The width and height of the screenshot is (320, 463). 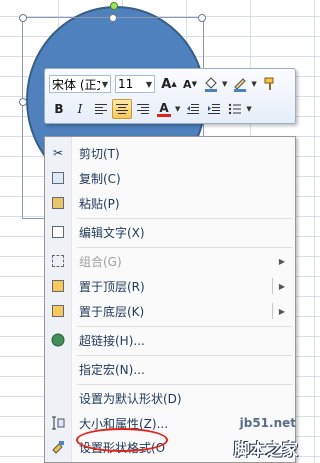 I want to click on fill-color-button, so click(x=211, y=84).